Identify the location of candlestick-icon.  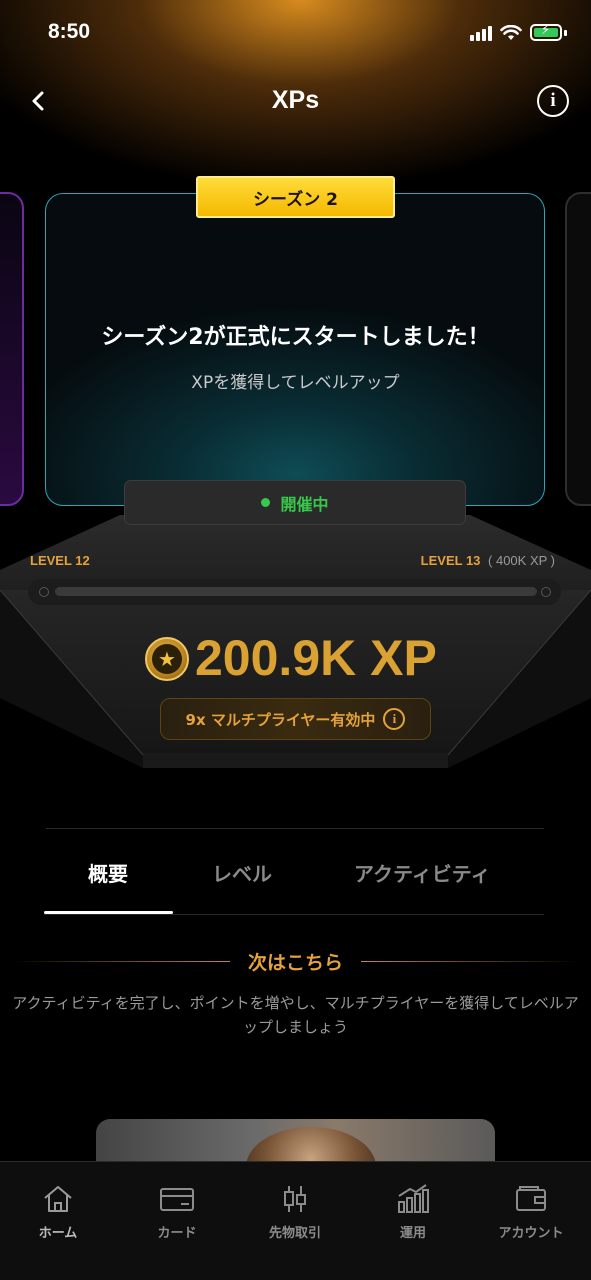
(295, 1199).